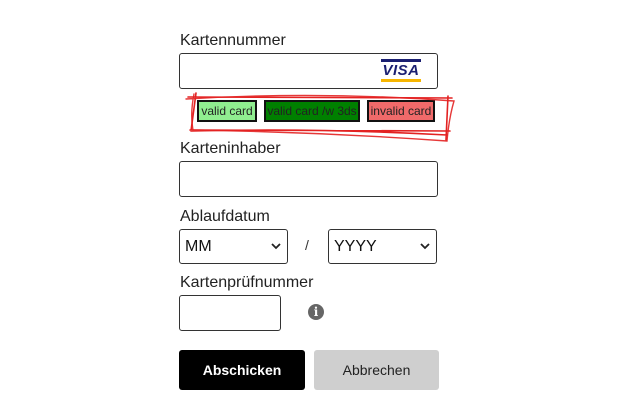 Image resolution: width=640 pixels, height=400 pixels. Describe the element at coordinates (376, 370) in the screenshot. I see `cancel-button: Abbrechen` at that location.